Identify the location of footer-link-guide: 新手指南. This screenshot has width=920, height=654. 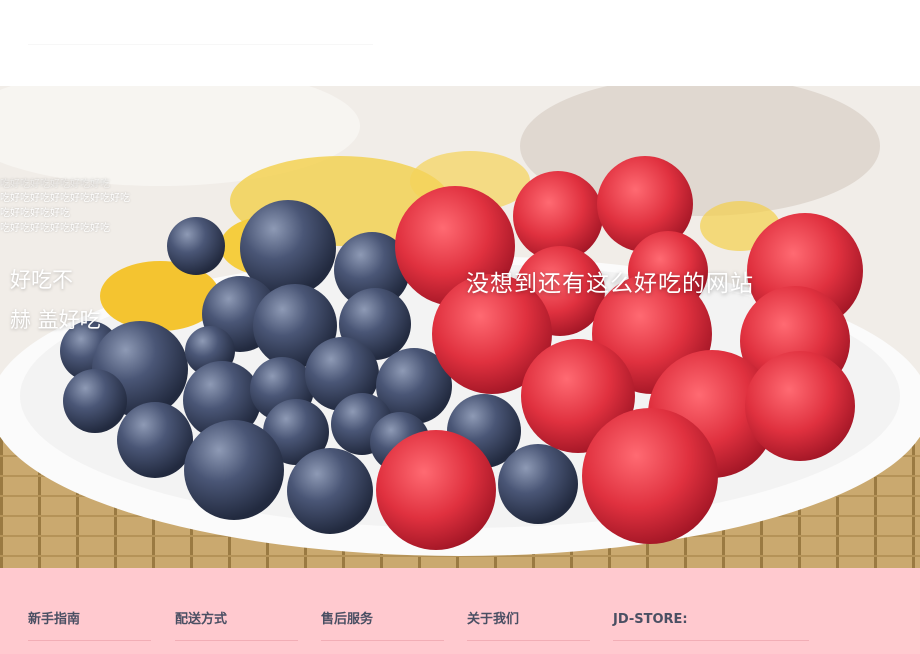
(89, 624).